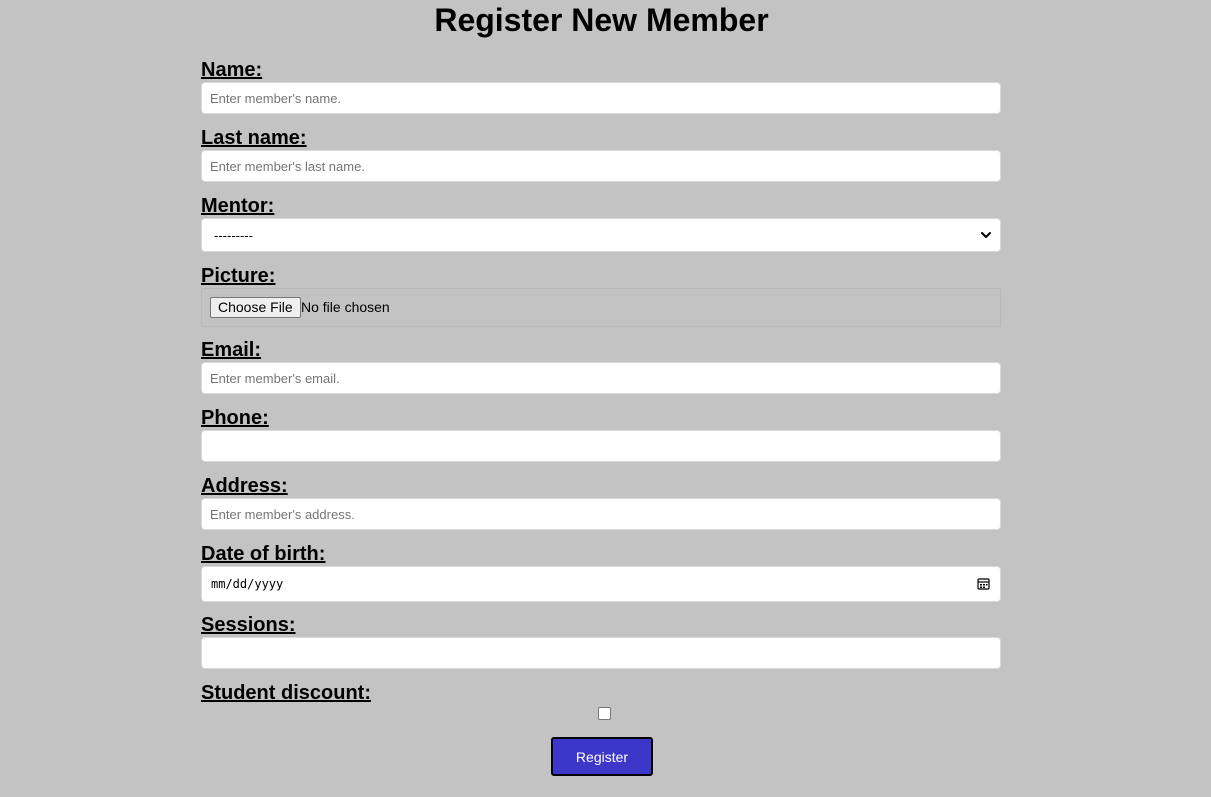 Image resolution: width=1211 pixels, height=797 pixels. What do you see at coordinates (601, 446) in the screenshot?
I see `phone-input` at bounding box center [601, 446].